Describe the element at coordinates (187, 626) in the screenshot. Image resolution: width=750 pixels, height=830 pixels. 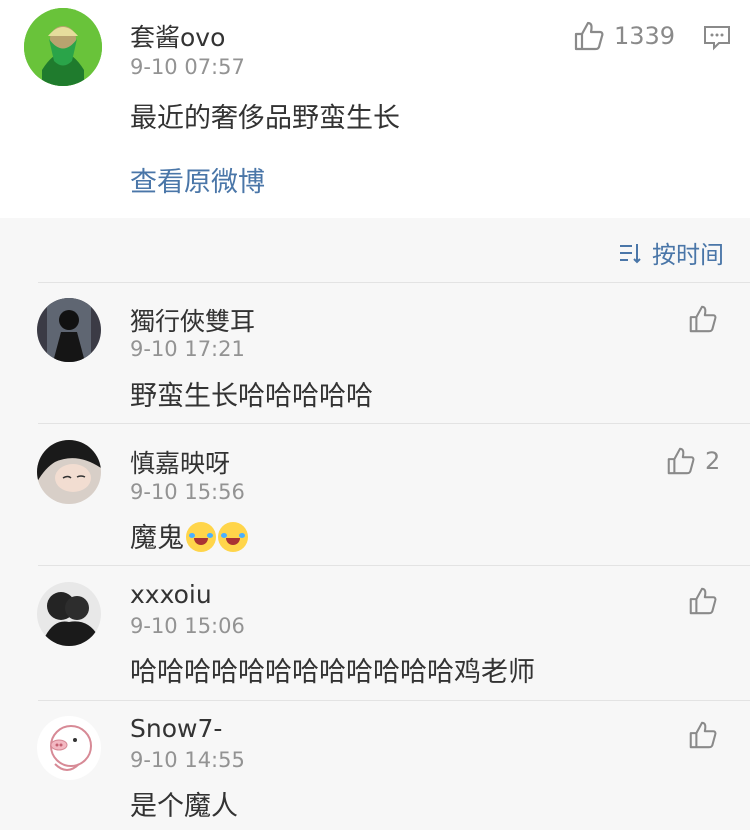
I see `timestamp: 9-10 15:06` at that location.